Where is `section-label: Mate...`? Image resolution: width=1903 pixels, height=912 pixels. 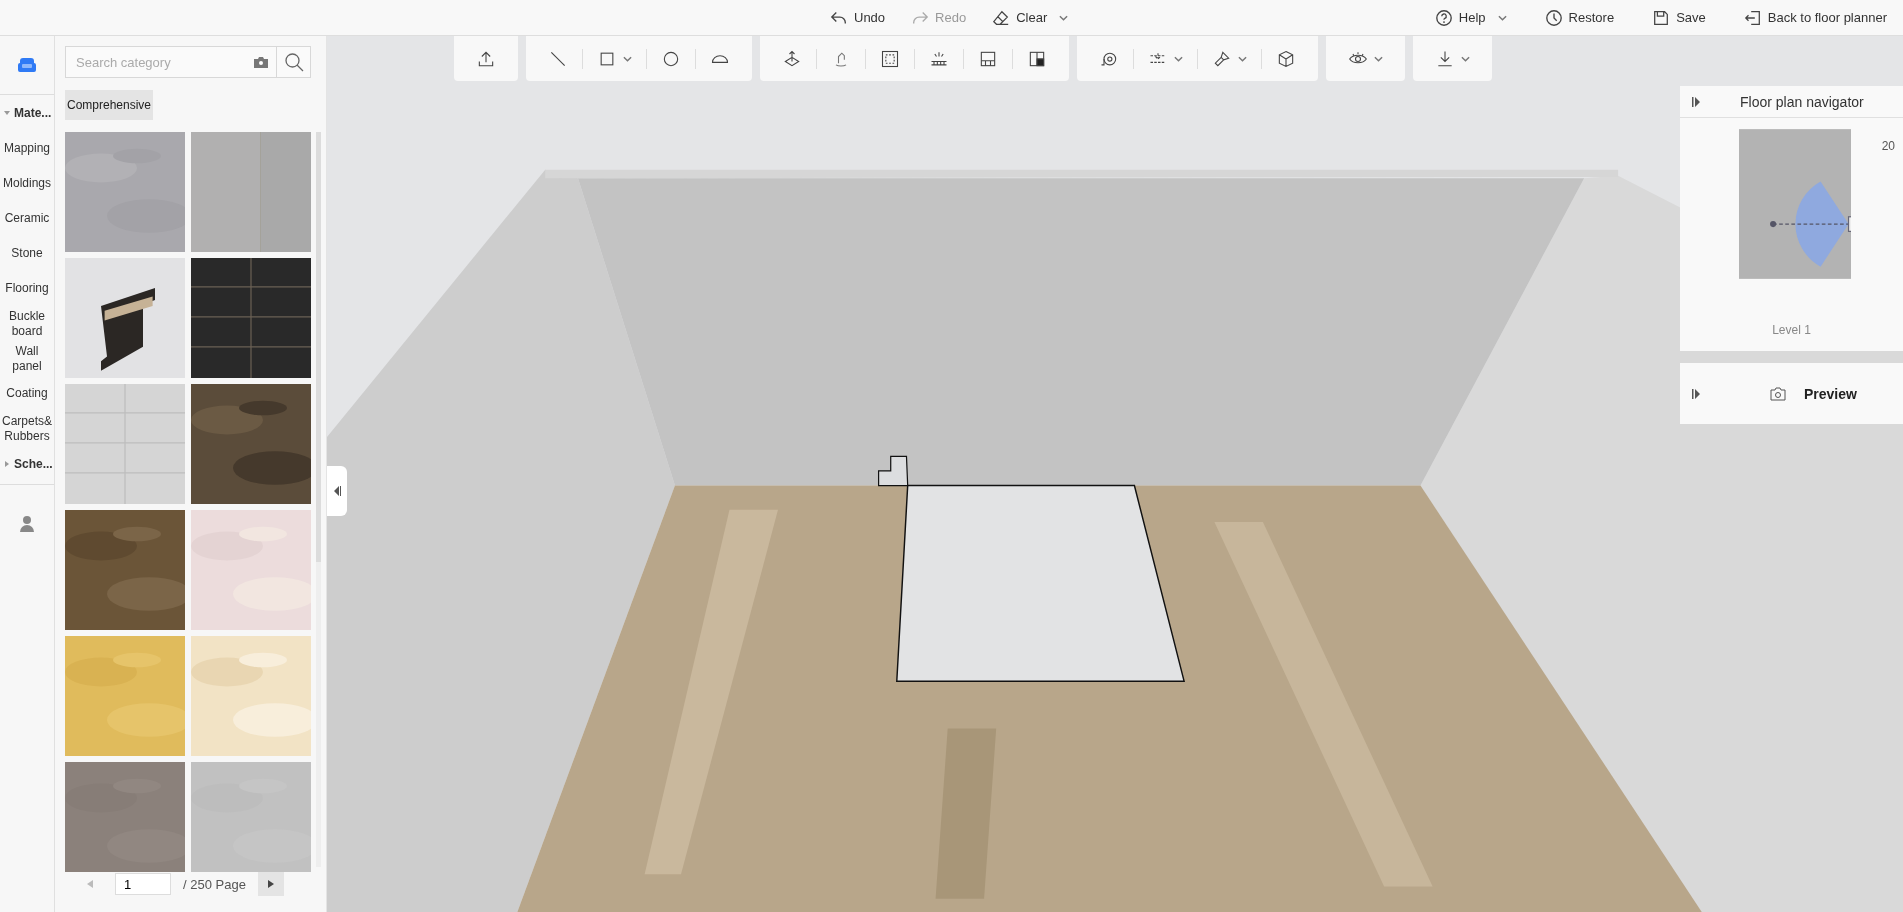 section-label: Mate... is located at coordinates (33, 113).